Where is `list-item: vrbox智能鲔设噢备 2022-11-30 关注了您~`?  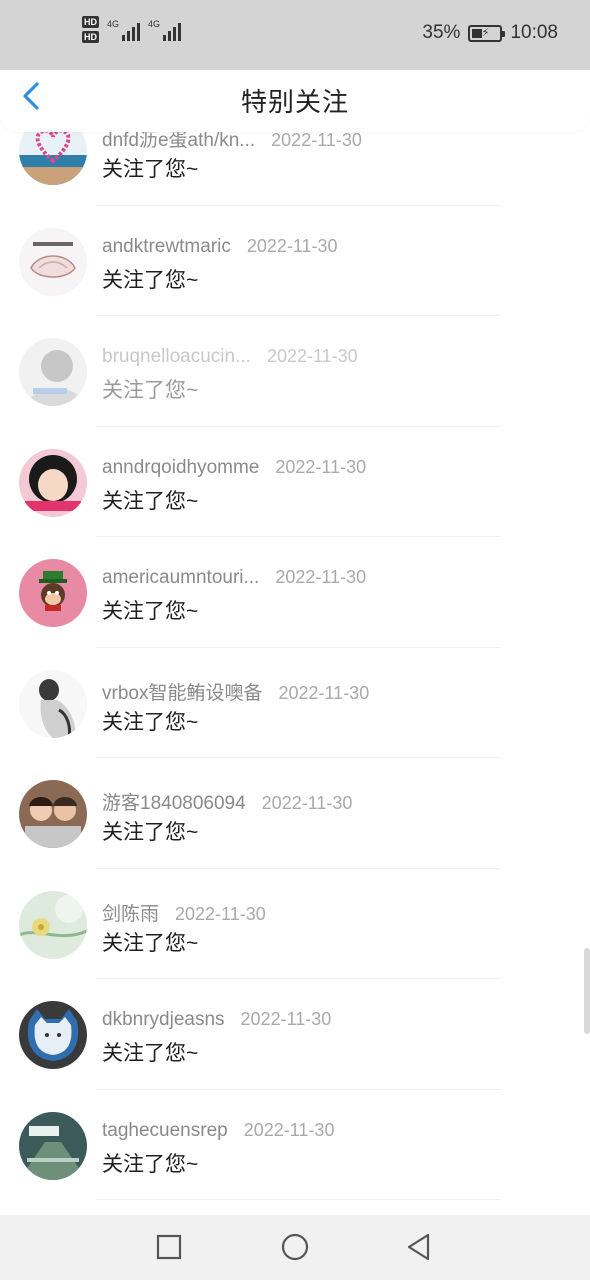 list-item: vrbox智能鲔设噢备 2022-11-30 关注了您~ is located at coordinates (295, 703).